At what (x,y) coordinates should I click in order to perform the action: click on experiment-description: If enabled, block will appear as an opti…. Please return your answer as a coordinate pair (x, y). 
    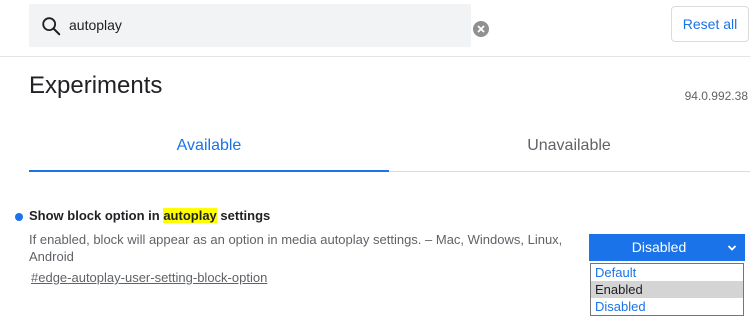
    Looking at the image, I should click on (296, 248).